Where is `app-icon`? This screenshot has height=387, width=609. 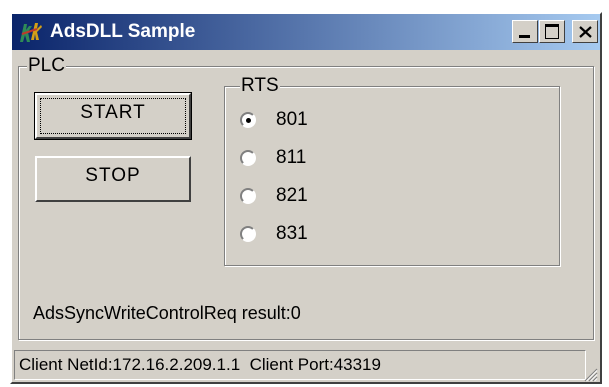 app-icon is located at coordinates (31, 32).